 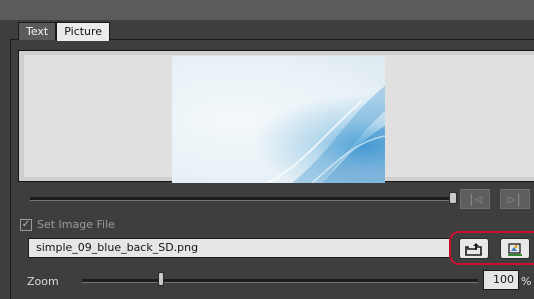 I want to click on timeline-slider-thumb, so click(x=453, y=198).